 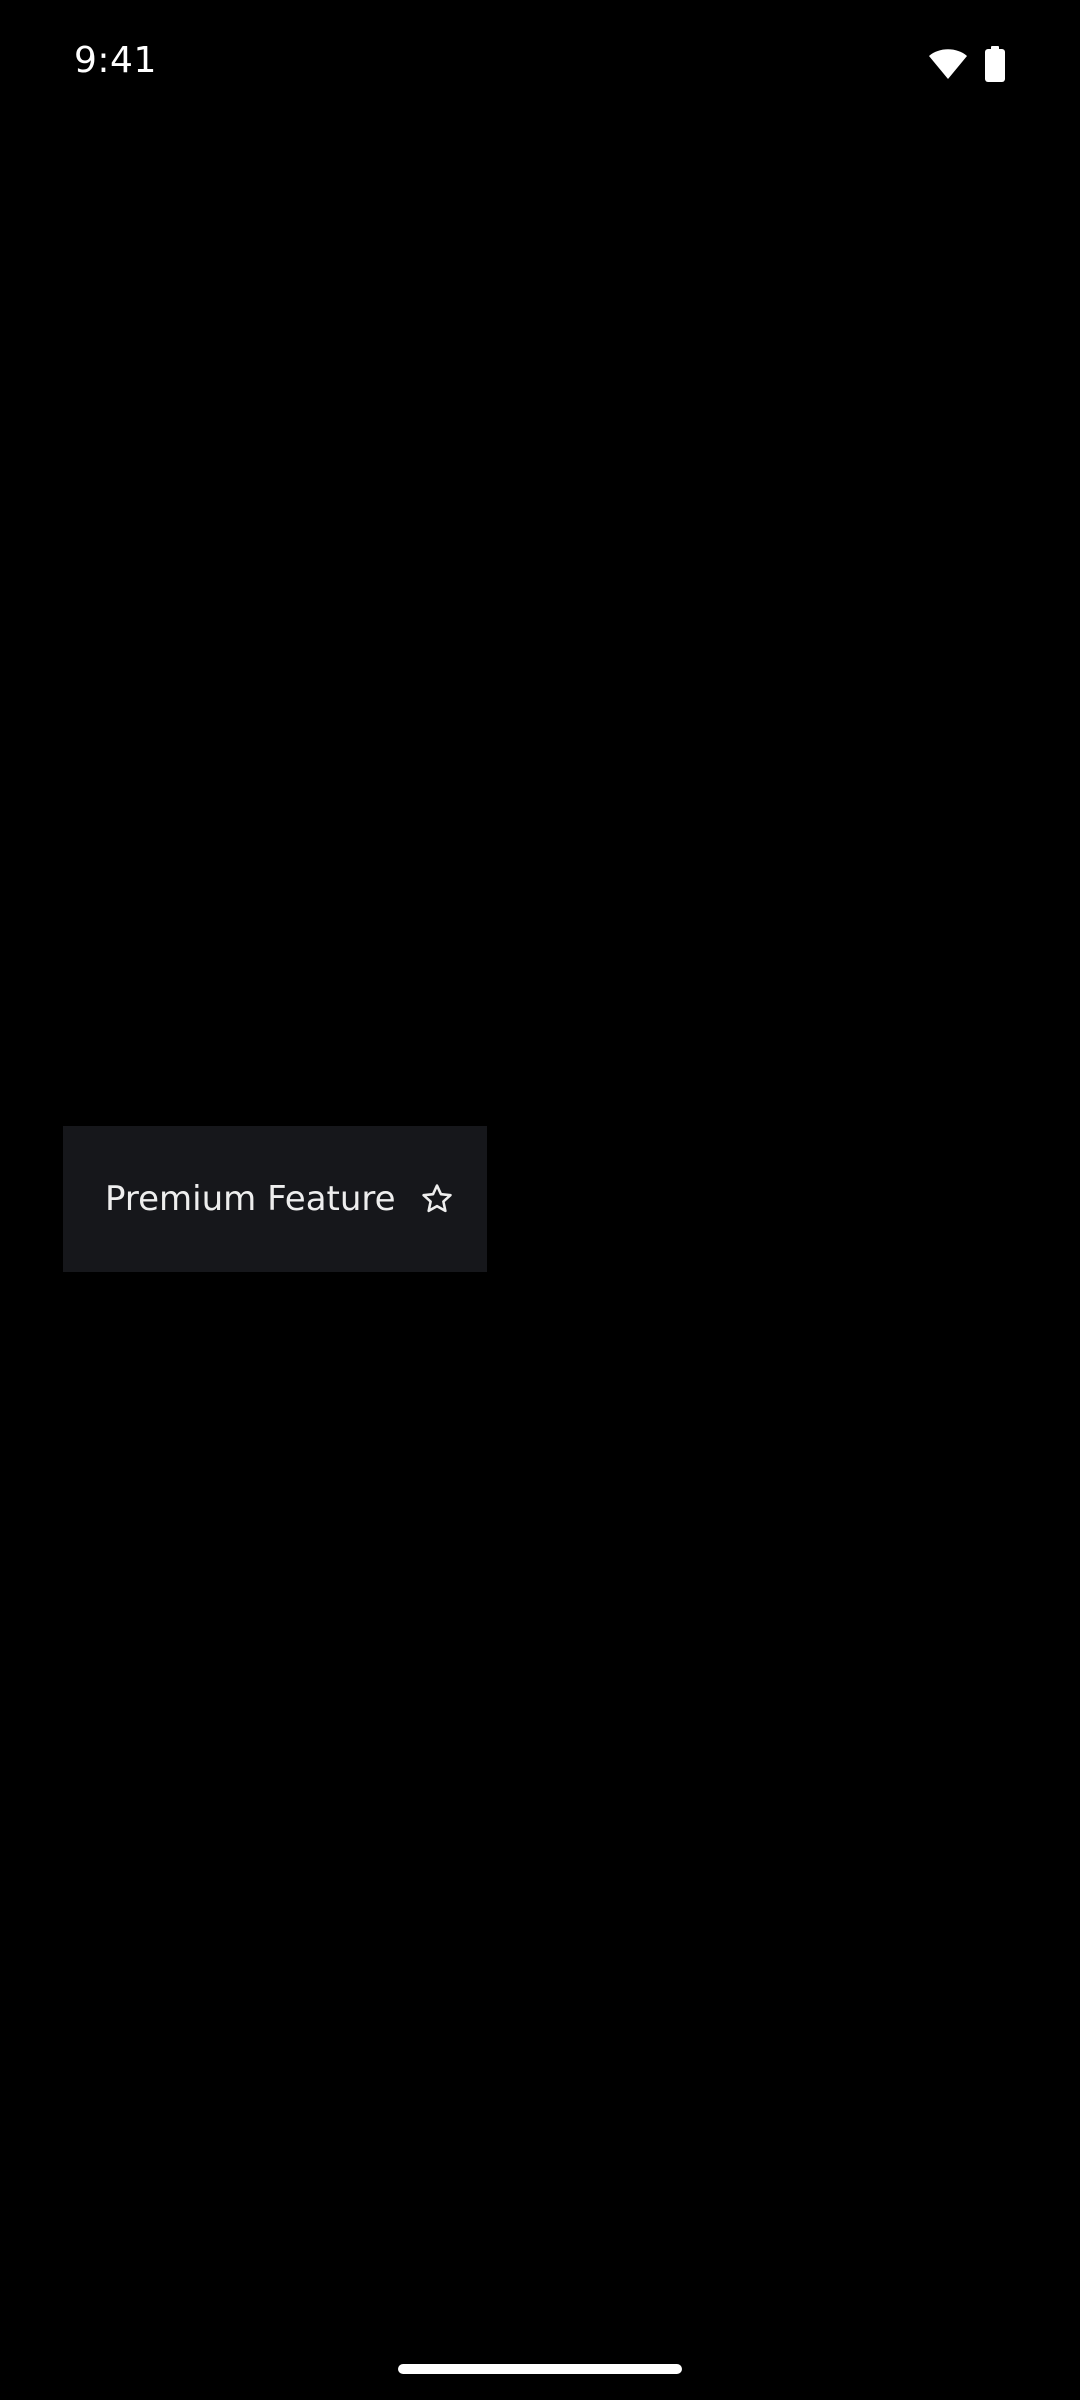 I want to click on menu-item-premium-feature: Premium Feature, so click(x=279, y=1199).